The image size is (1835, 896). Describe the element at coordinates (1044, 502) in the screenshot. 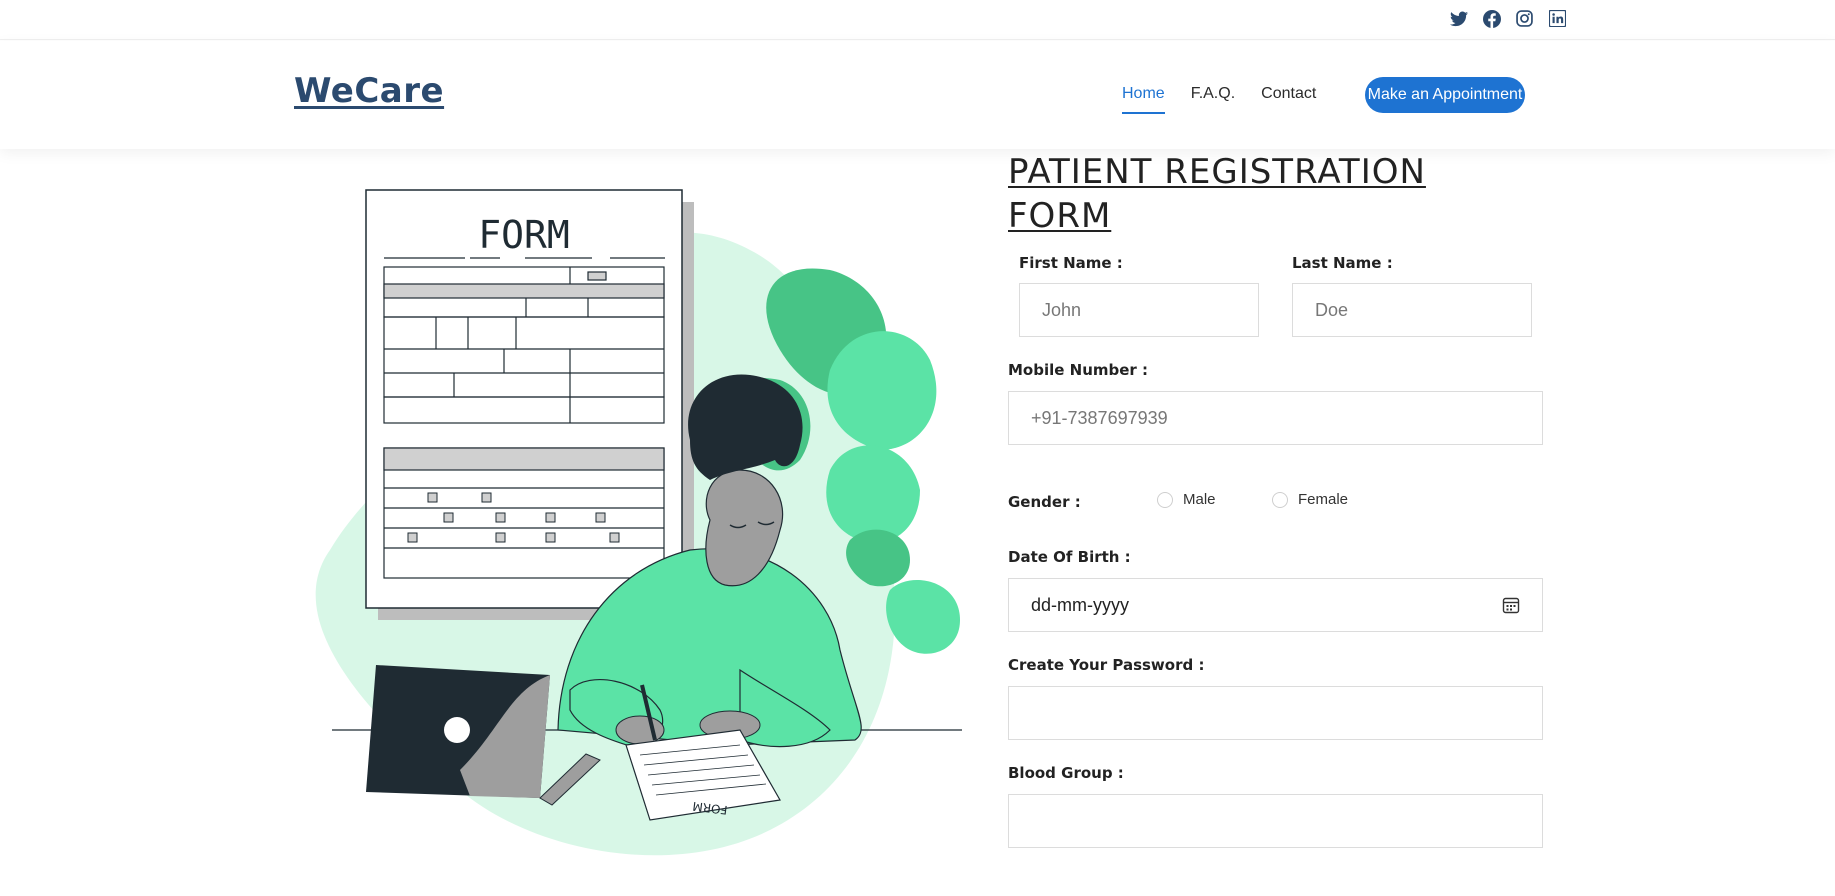

I see `gender-label: Gender :` at that location.